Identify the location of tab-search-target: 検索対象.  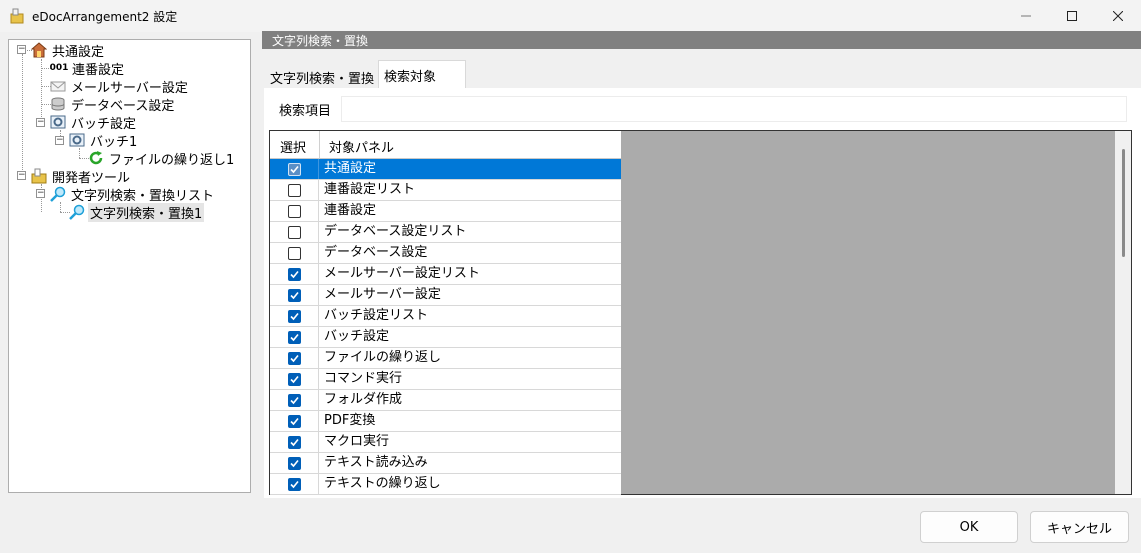
(422, 74).